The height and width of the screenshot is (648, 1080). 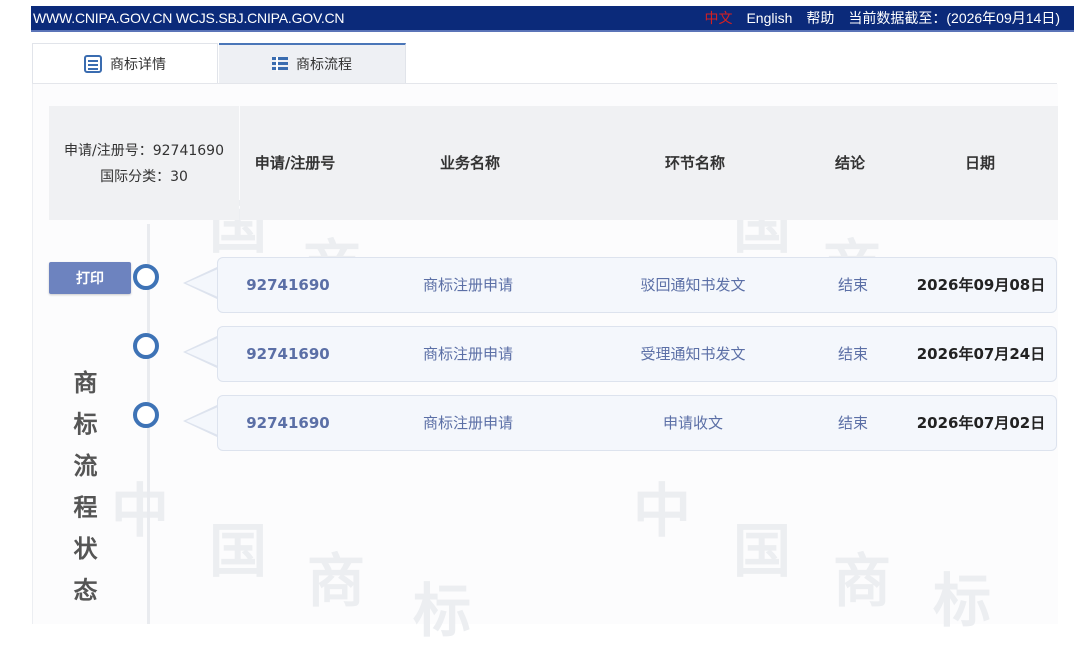 I want to click on site-links: WWW.CNIPA.GOV.CN WCJS.SBJ.CNIPA.GOV.CN, so click(x=189, y=18).